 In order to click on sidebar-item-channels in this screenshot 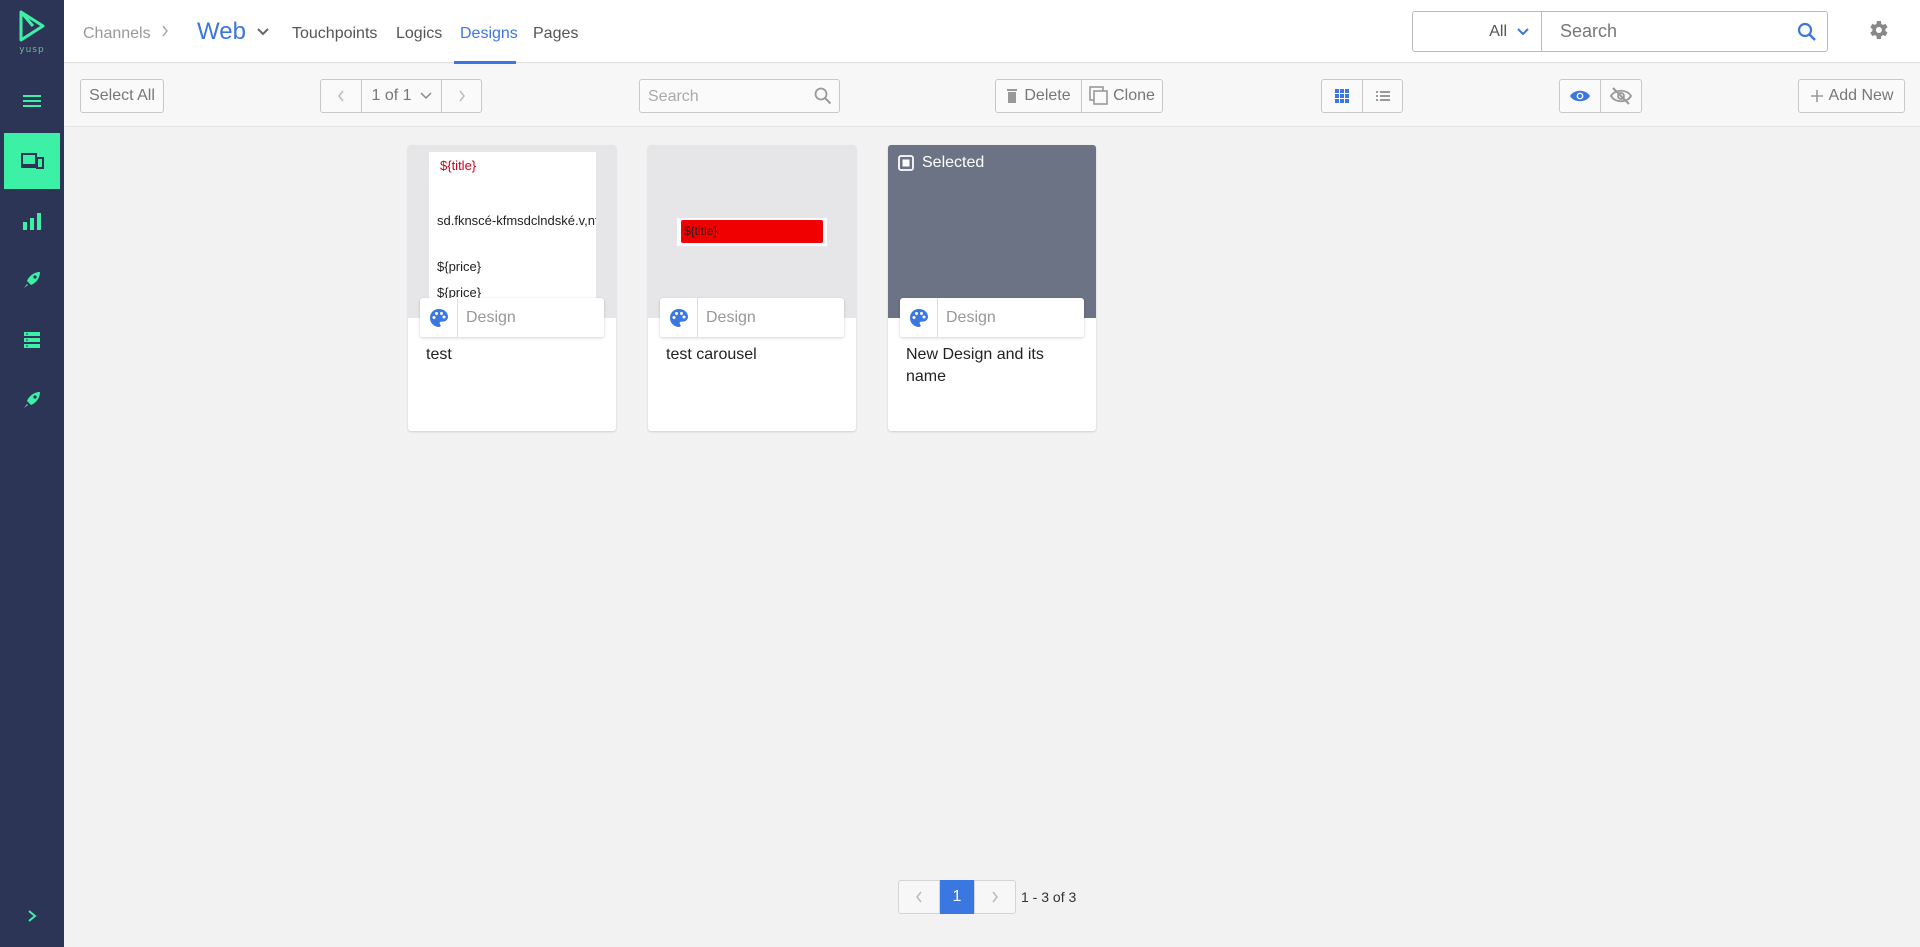, I will do `click(32, 161)`.